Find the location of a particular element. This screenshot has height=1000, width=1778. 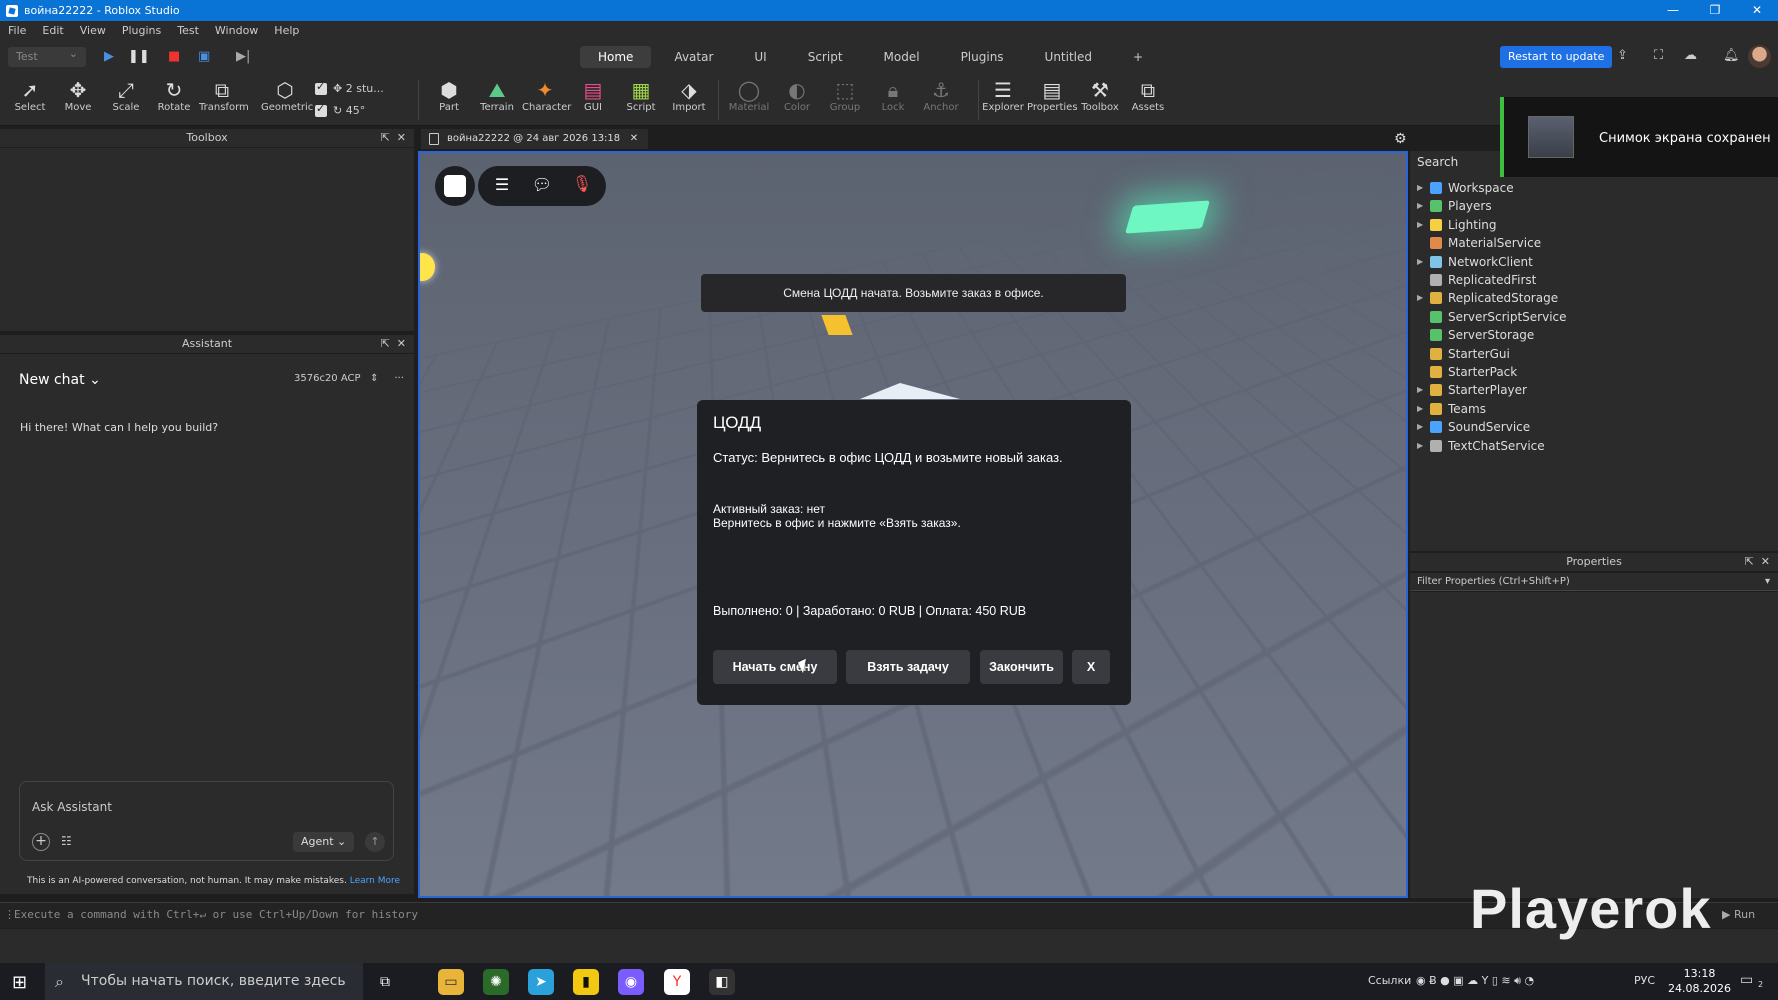

tab-plugins: Plugins is located at coordinates (982, 57).